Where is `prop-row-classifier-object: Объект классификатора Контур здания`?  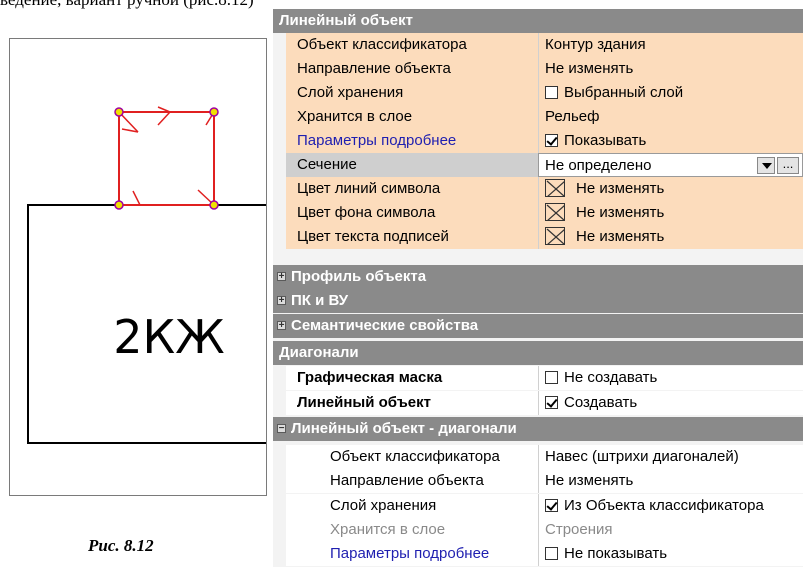
prop-row-classifier-object: Объект классификатора Контур здания is located at coordinates (538, 45).